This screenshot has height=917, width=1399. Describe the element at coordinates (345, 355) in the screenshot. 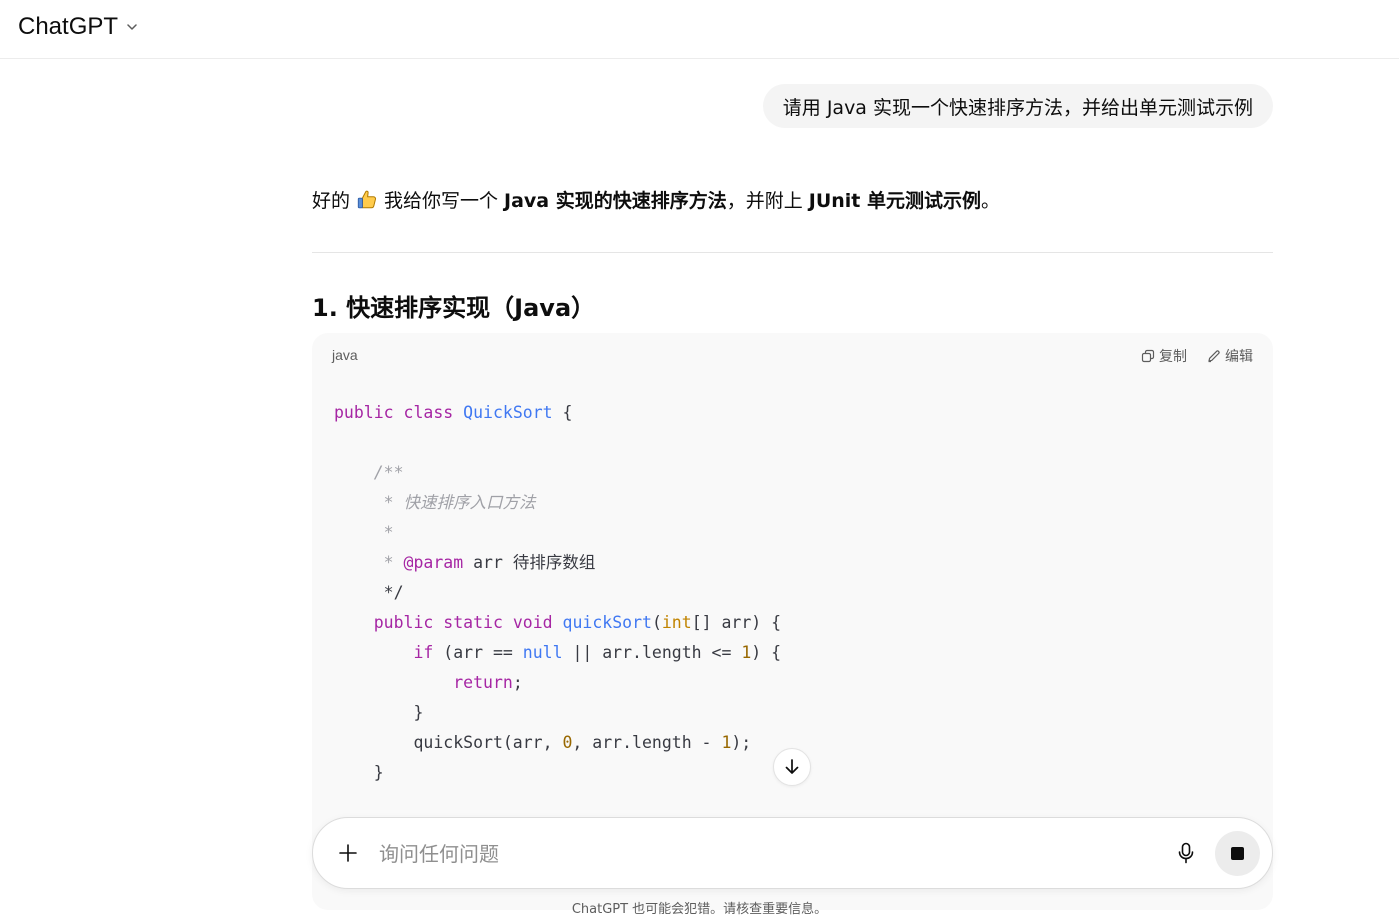

I see `code-language-label: java` at that location.